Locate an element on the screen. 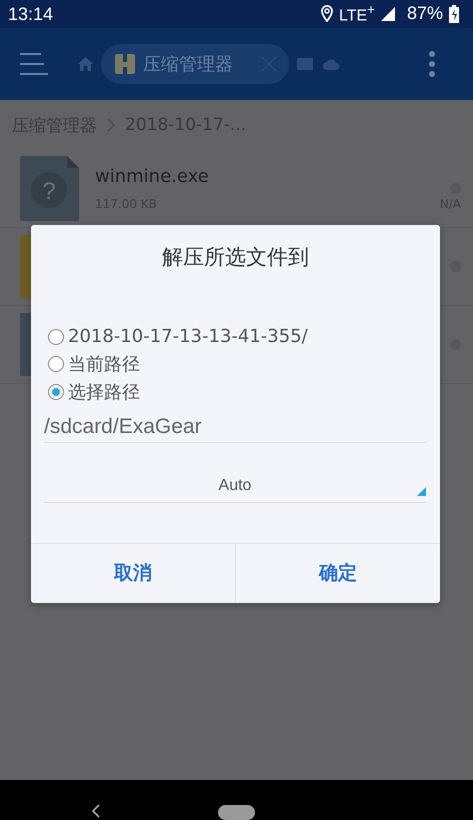 The image size is (473, 820). dialog-button: 取消 is located at coordinates (133, 573).